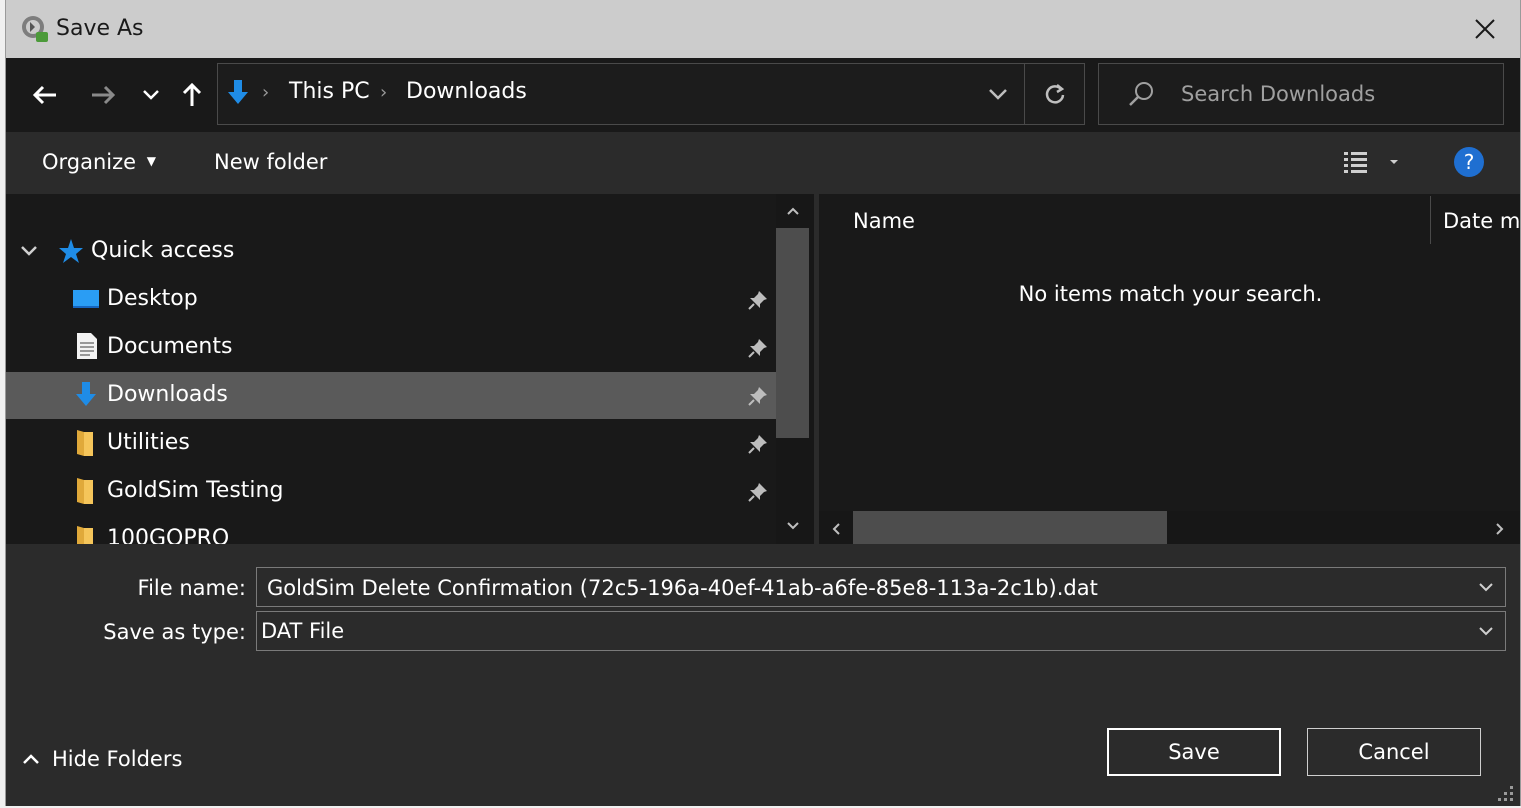  Describe the element at coordinates (1481, 221) in the screenshot. I see `column-header-date-modified: Date m` at that location.